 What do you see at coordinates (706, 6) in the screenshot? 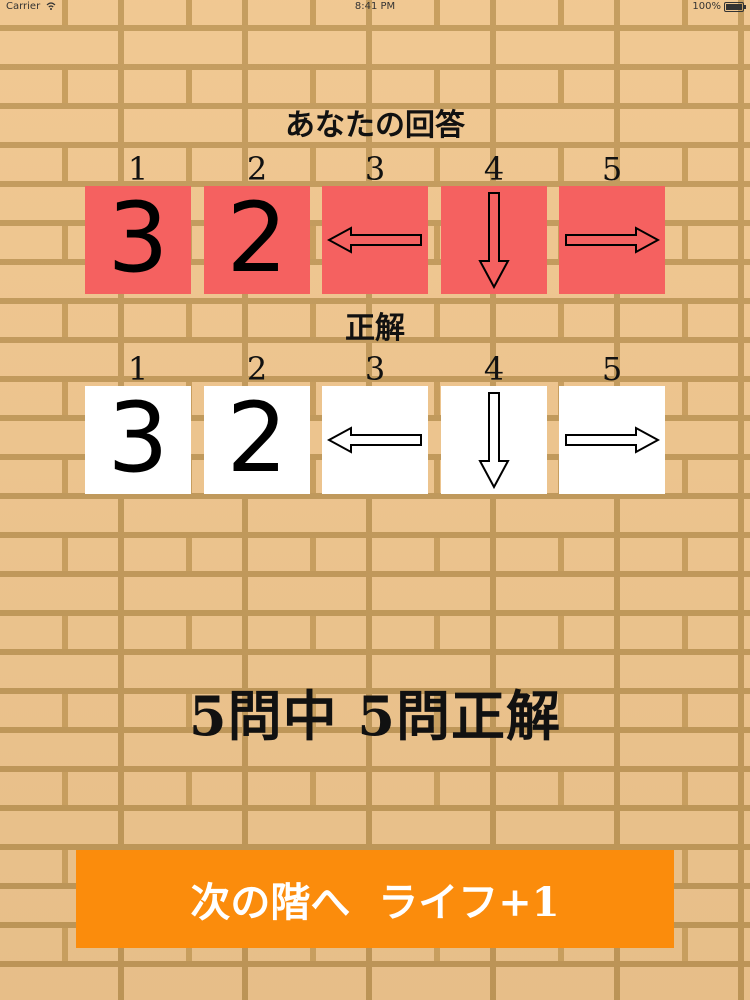
I see `battery-percent: 100%` at bounding box center [706, 6].